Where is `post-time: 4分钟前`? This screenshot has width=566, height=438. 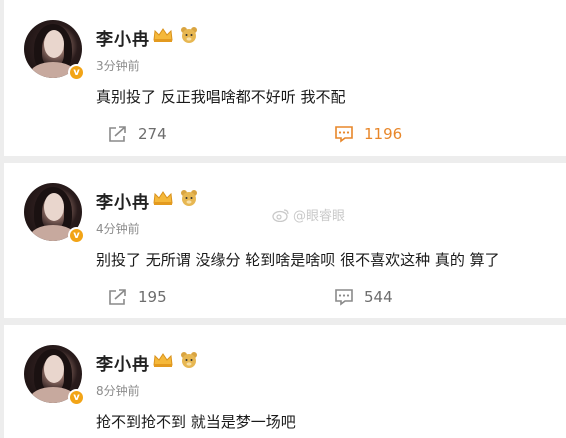
post-time: 4分钟前 is located at coordinates (118, 229).